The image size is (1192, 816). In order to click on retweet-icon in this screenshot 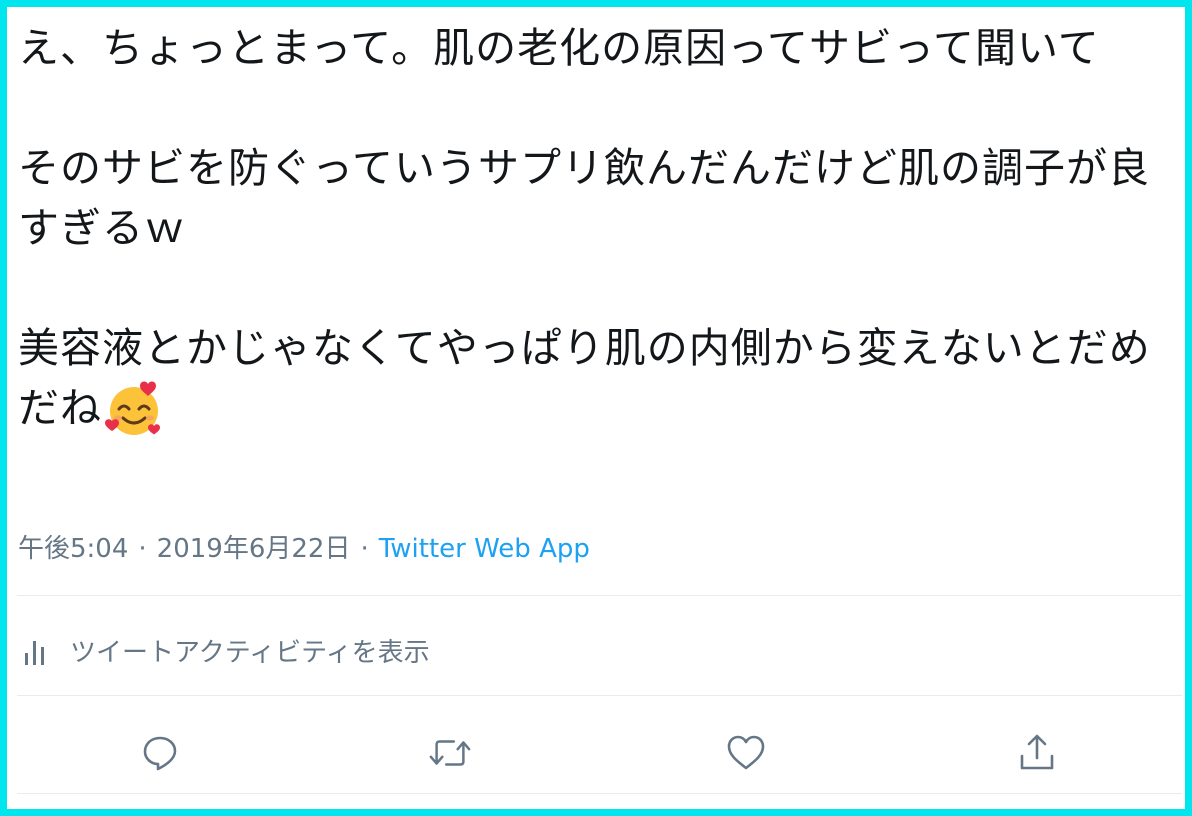, I will do `click(450, 753)`.